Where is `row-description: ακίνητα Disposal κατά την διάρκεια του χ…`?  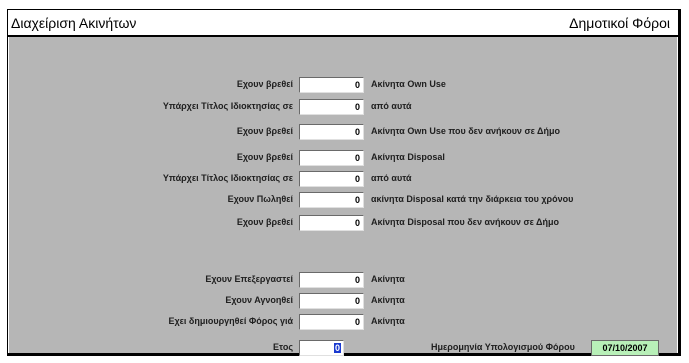 row-description: ακίνητα Disposal κατά την διάρκεια του χ… is located at coordinates (472, 199).